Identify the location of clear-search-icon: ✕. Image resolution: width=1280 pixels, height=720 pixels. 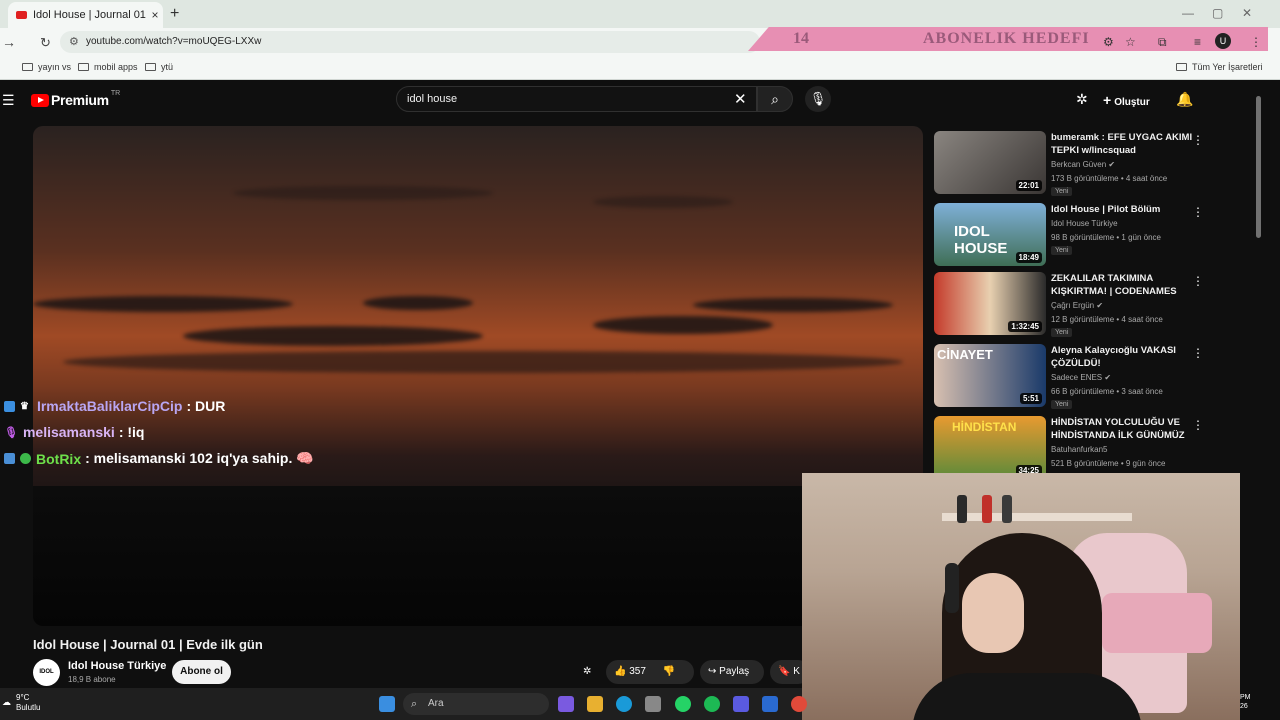
(740, 99).